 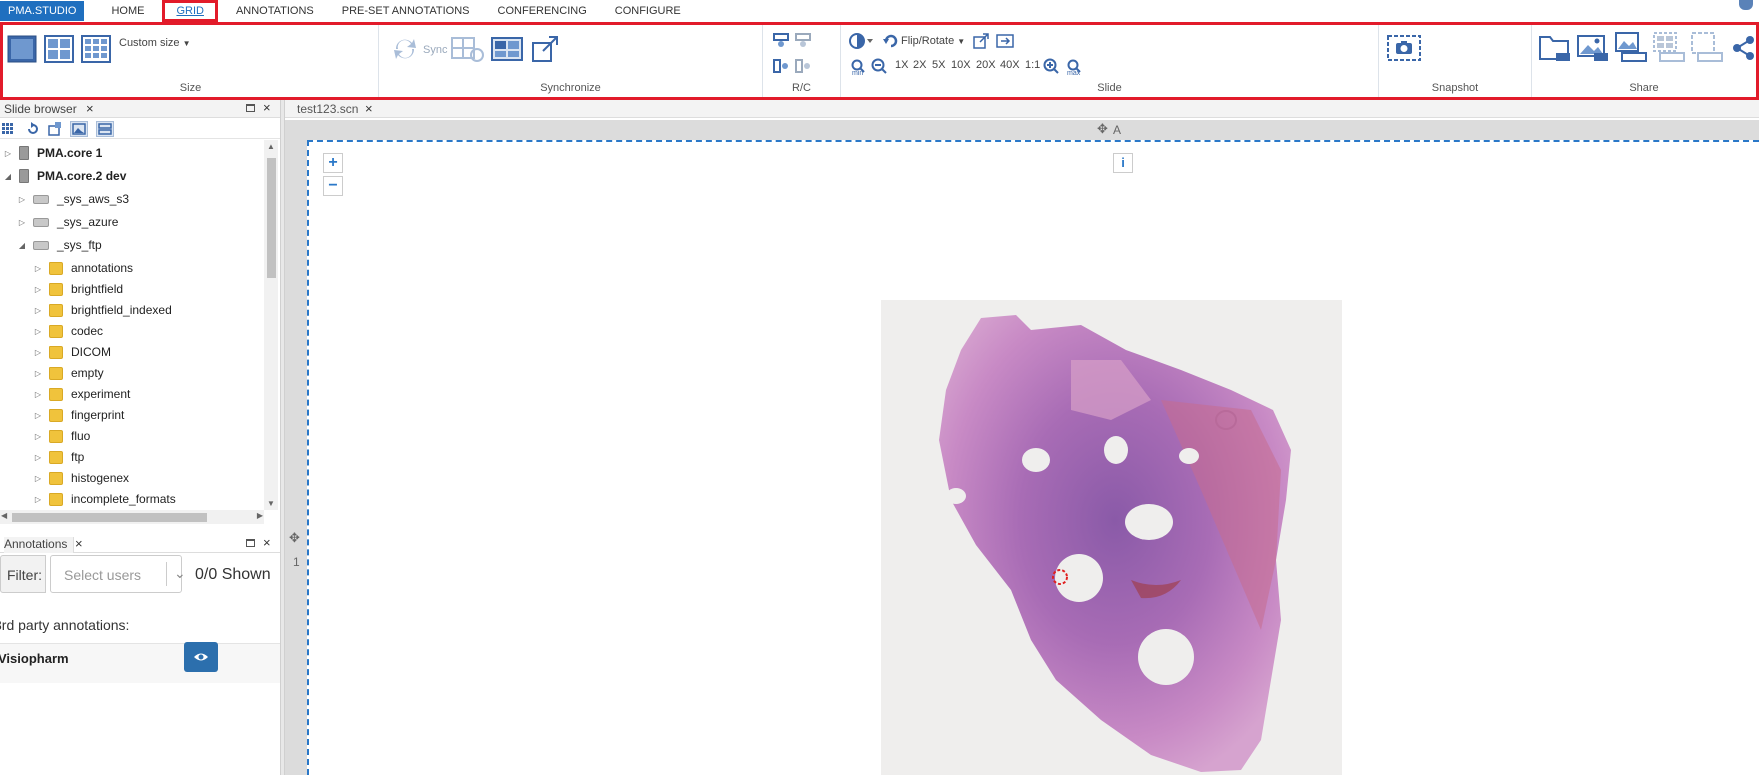 I want to click on external-link-icon, so click(x=981, y=41).